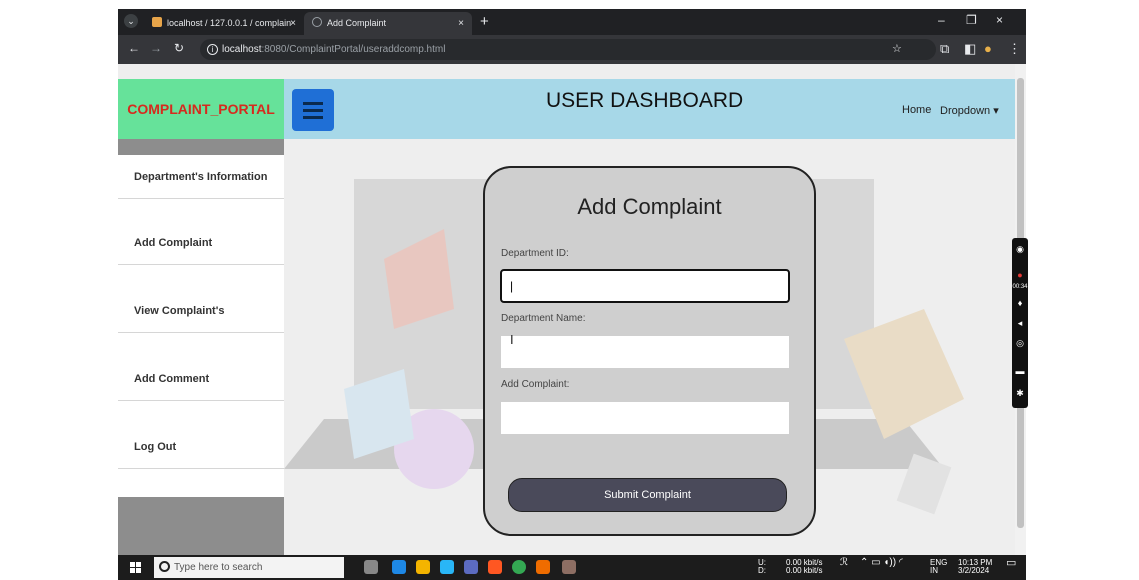  I want to click on tab-label: Add Complaint, so click(357, 23).